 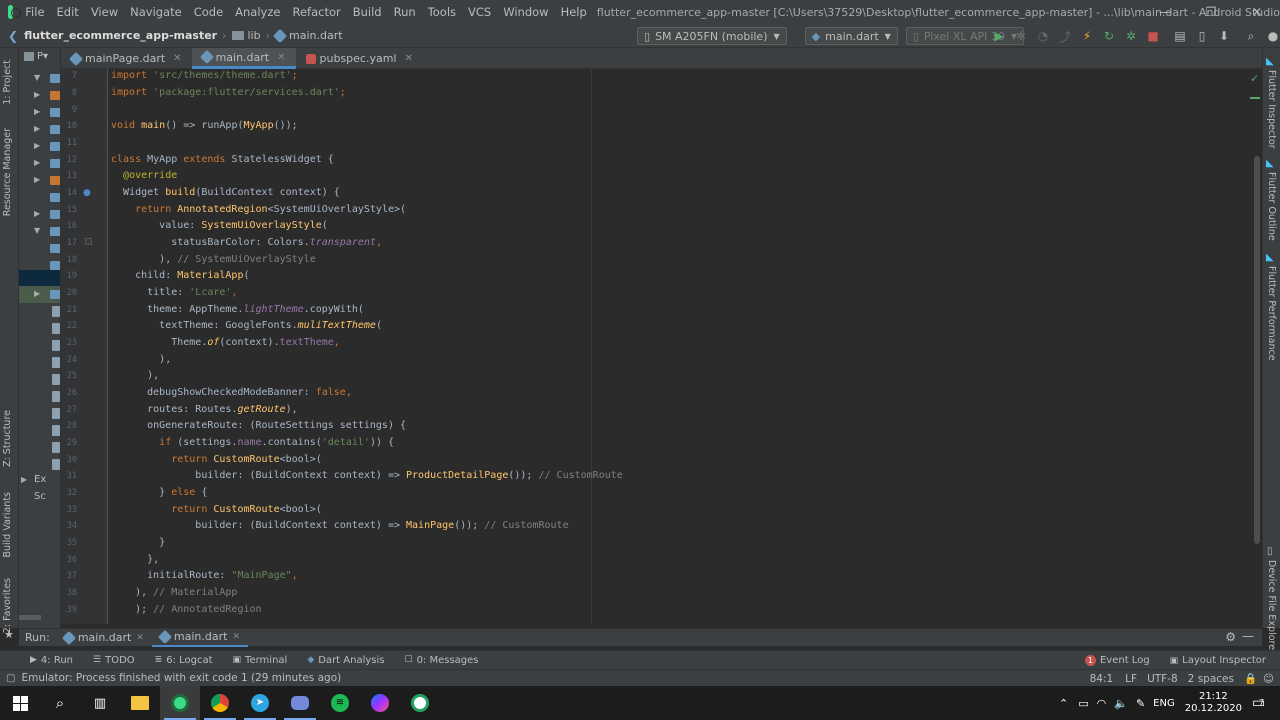 What do you see at coordinates (1021, 36) in the screenshot?
I see `debug-icon: ✱` at bounding box center [1021, 36].